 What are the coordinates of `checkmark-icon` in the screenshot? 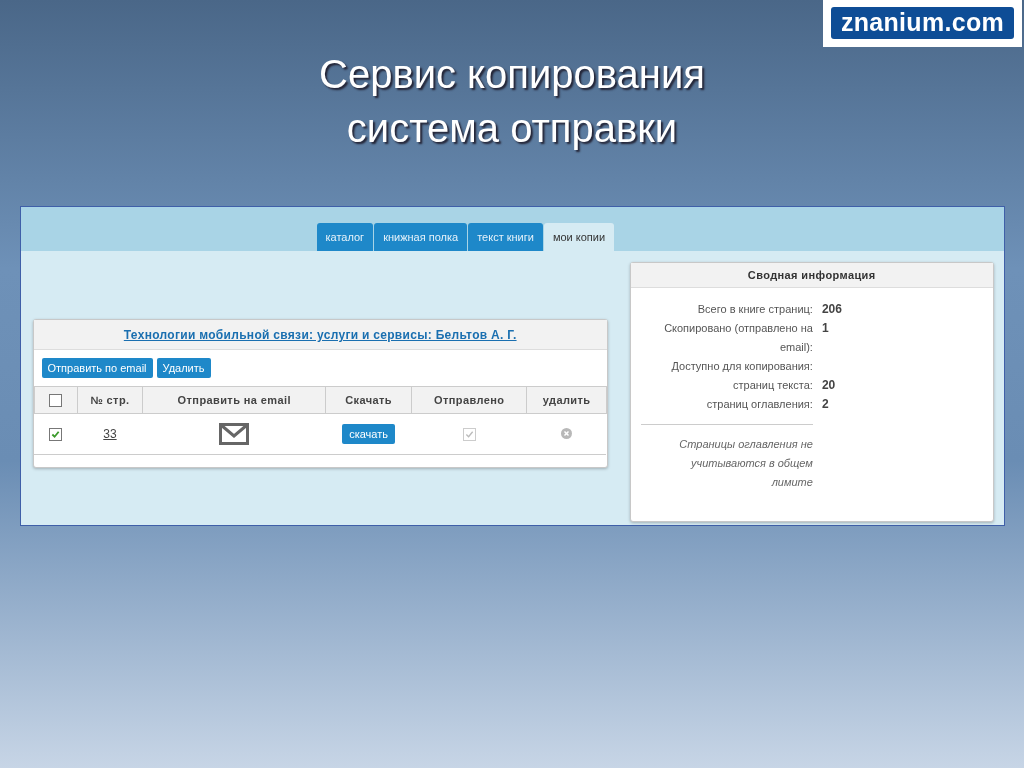 It's located at (55, 434).